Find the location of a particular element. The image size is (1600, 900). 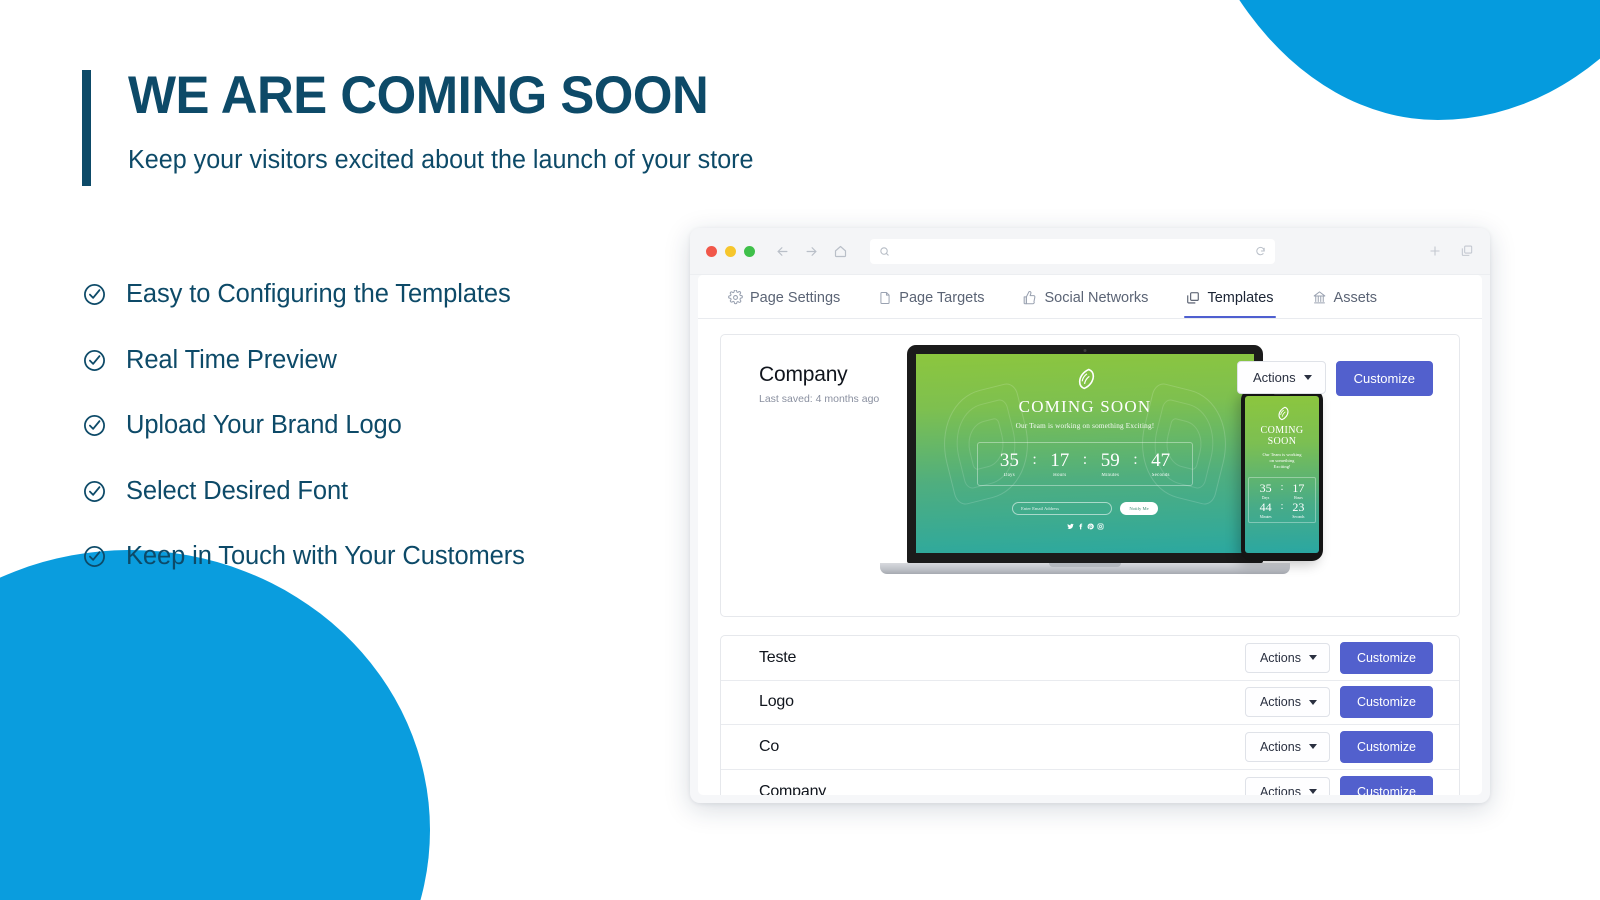

countdown-unit: 59 Minutes is located at coordinates (1110, 464).